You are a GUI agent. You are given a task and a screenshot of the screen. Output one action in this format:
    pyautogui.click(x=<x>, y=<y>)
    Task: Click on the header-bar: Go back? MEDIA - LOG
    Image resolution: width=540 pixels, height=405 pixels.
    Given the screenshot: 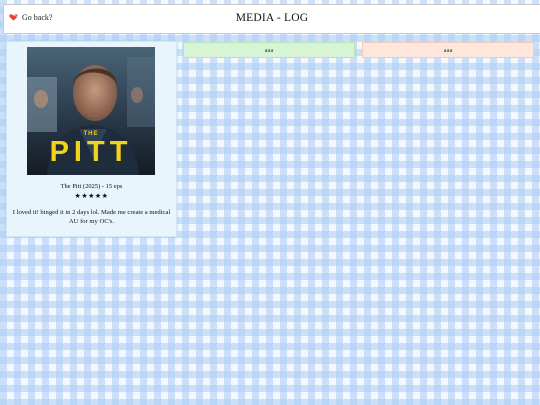 What is the action you would take?
    pyautogui.click(x=271, y=19)
    